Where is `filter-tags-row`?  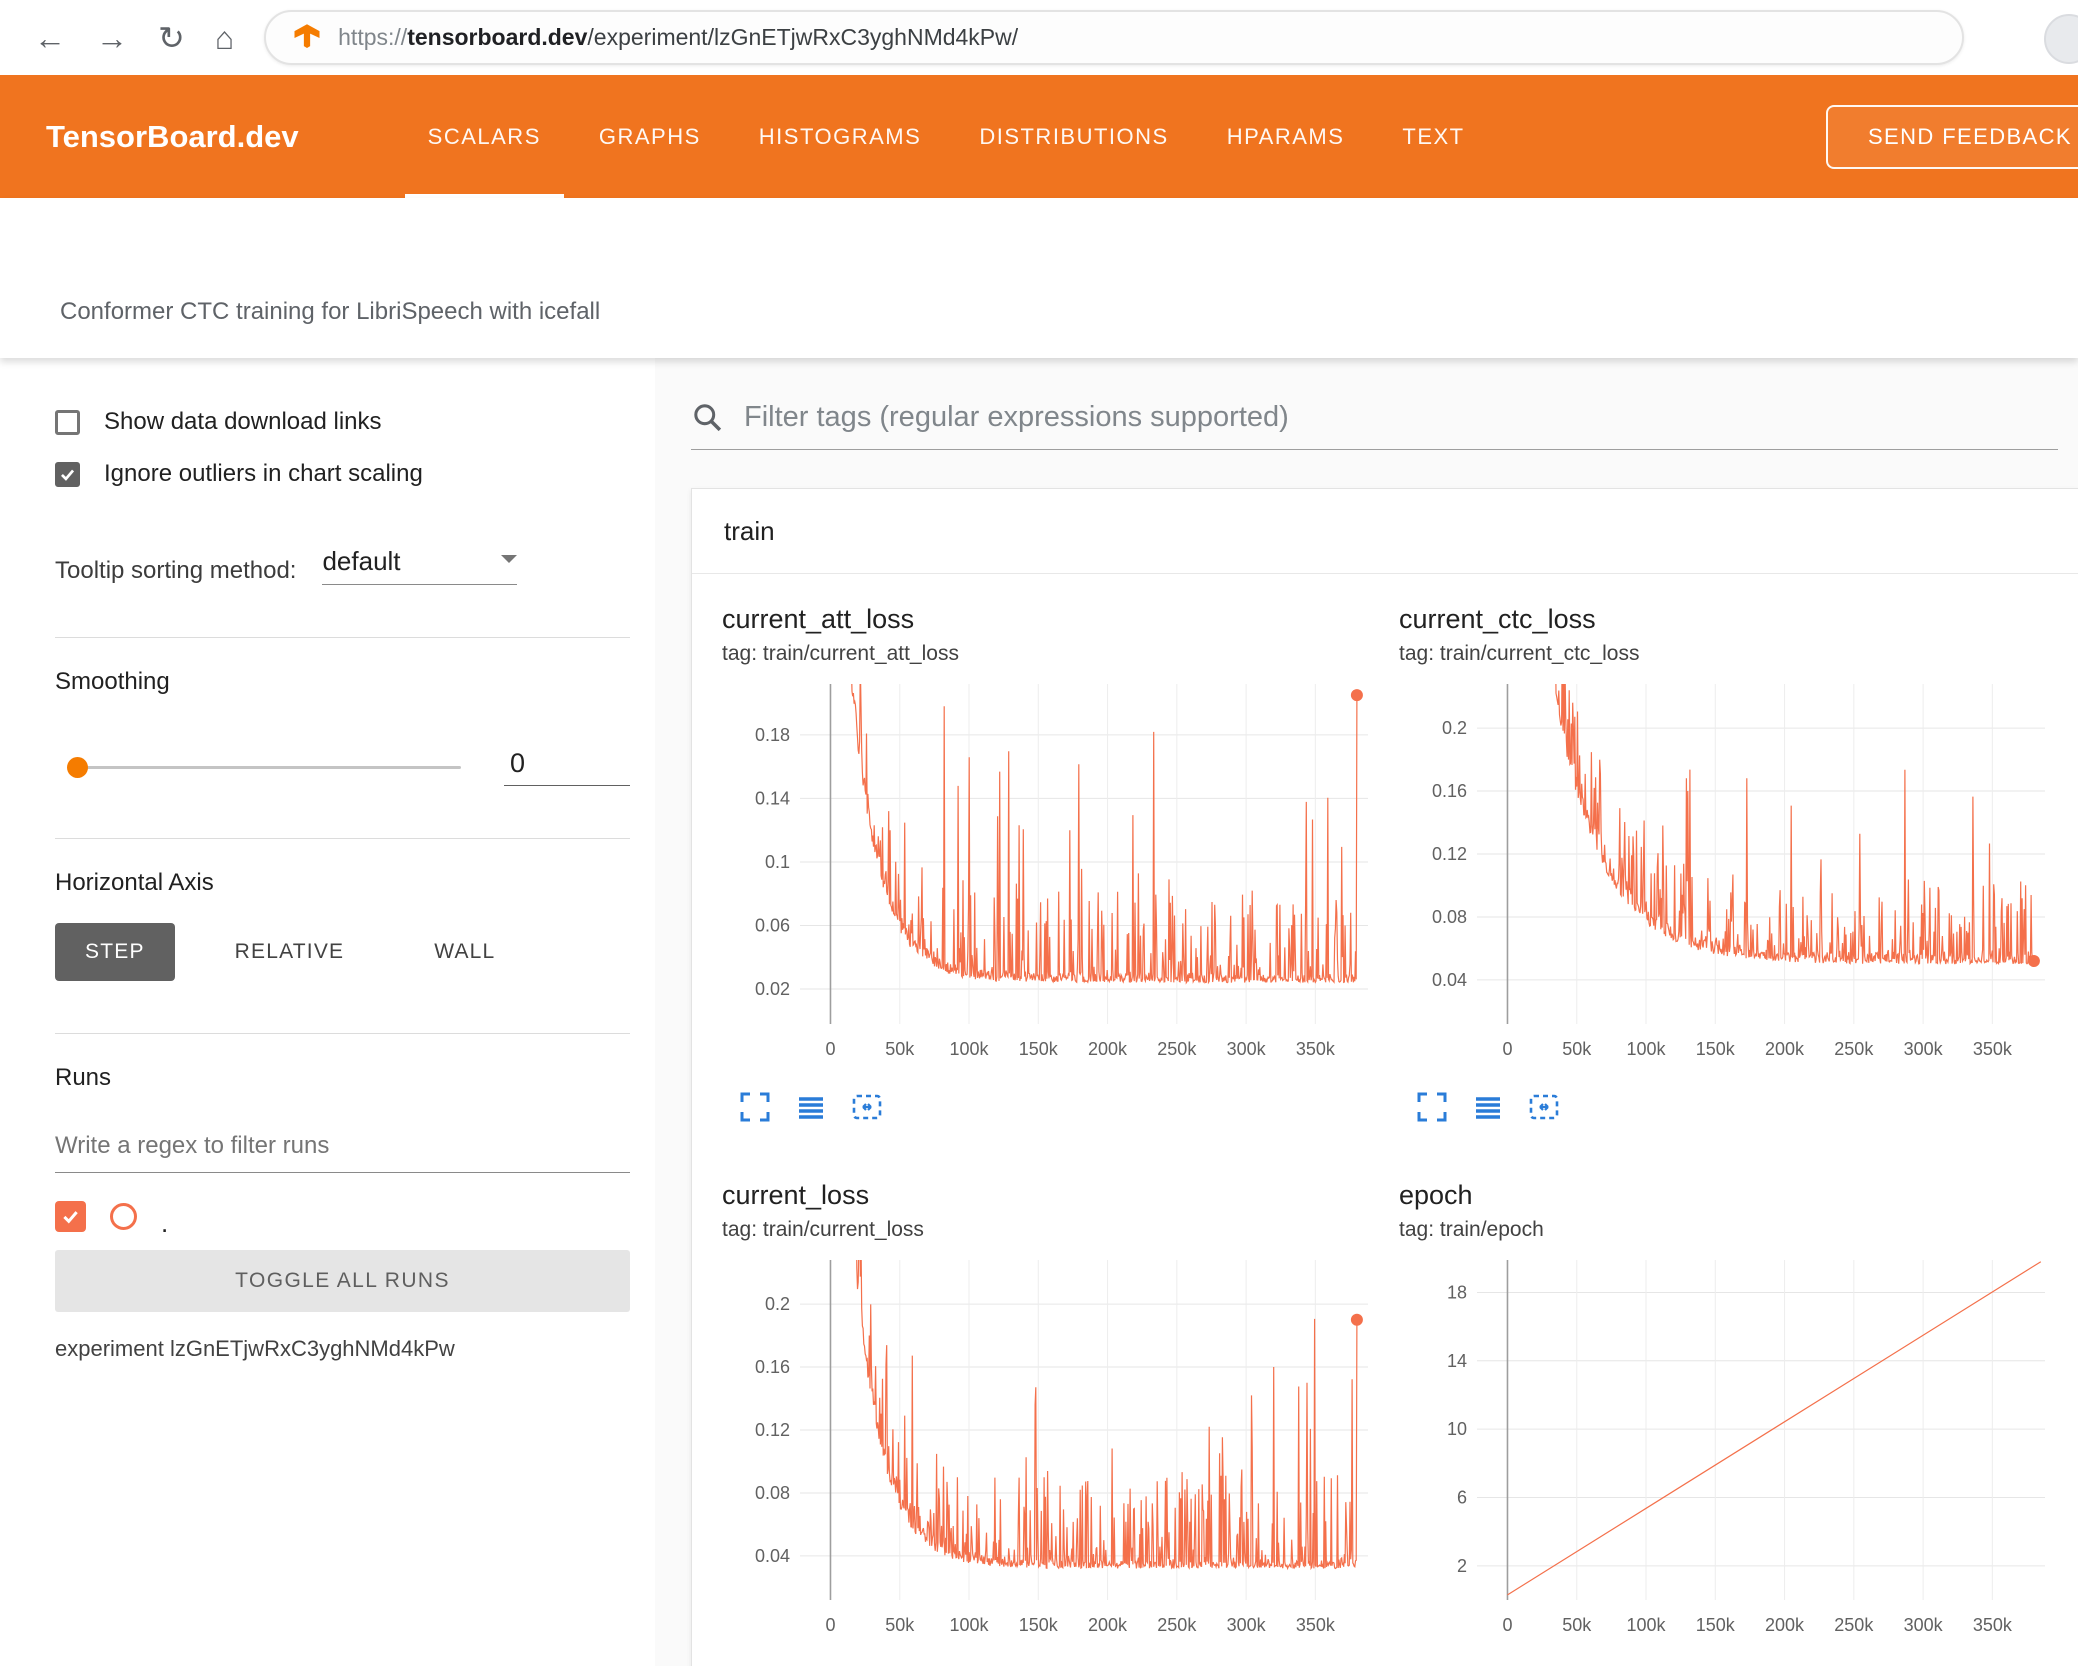
filter-tags-row is located at coordinates (1374, 425).